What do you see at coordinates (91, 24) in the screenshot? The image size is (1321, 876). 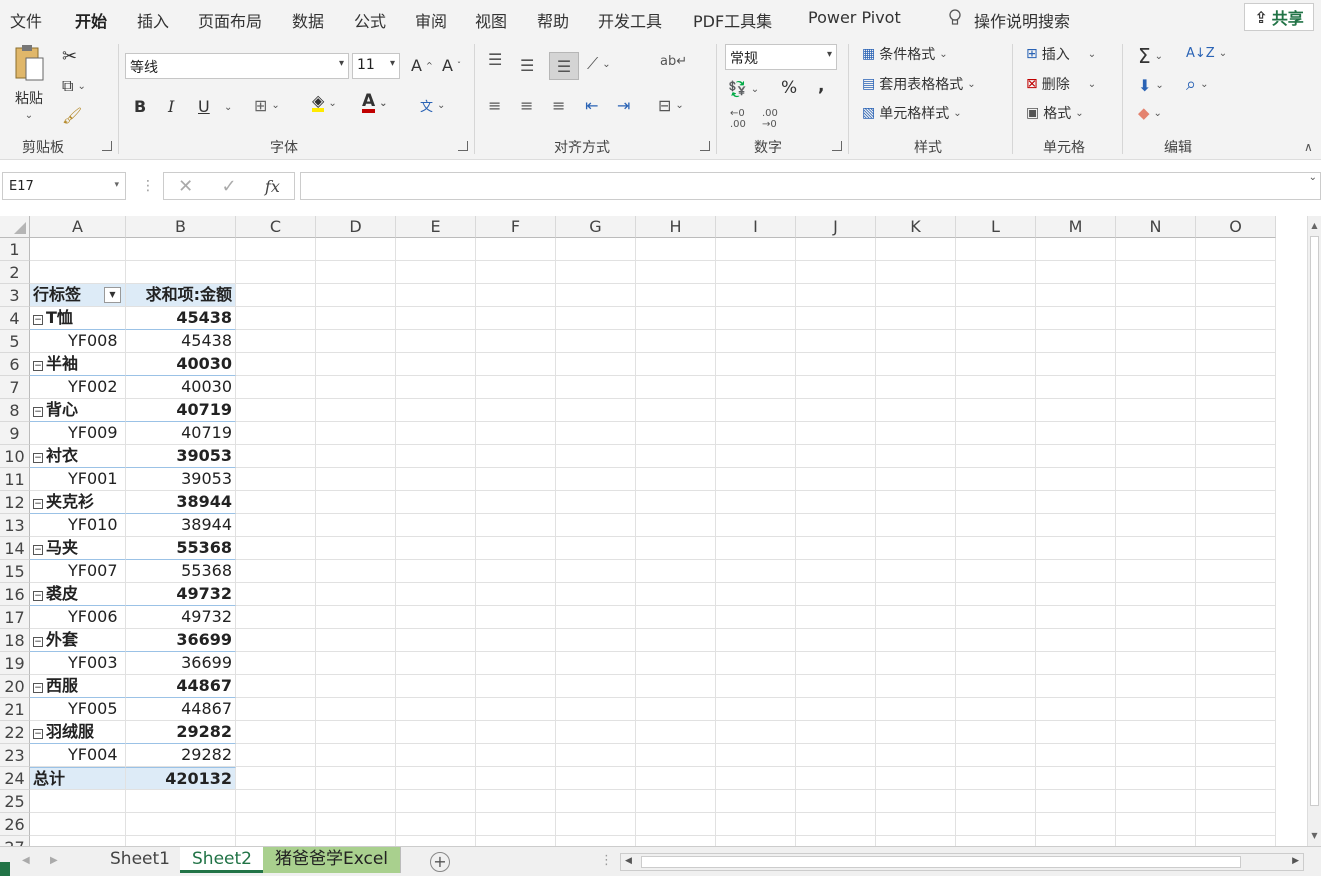 I see `tab-home: 开始` at bounding box center [91, 24].